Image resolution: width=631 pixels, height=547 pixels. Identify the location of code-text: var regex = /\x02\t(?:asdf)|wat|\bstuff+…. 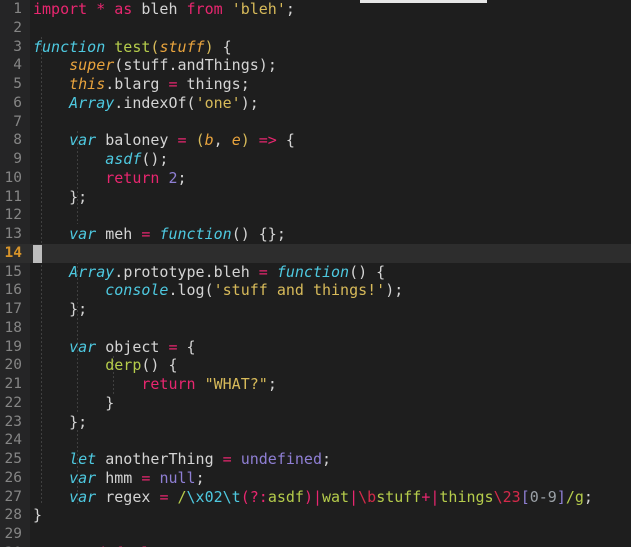
(313, 497).